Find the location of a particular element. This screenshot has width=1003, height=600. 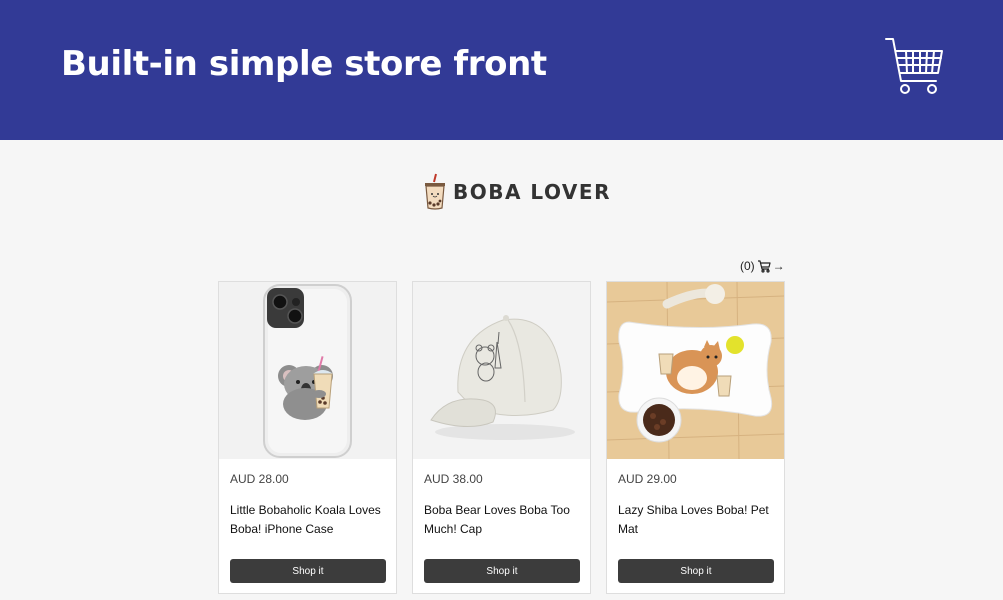

product-title: Boba Bear Loves Boba Too Much! Cap is located at coordinates (503, 520).